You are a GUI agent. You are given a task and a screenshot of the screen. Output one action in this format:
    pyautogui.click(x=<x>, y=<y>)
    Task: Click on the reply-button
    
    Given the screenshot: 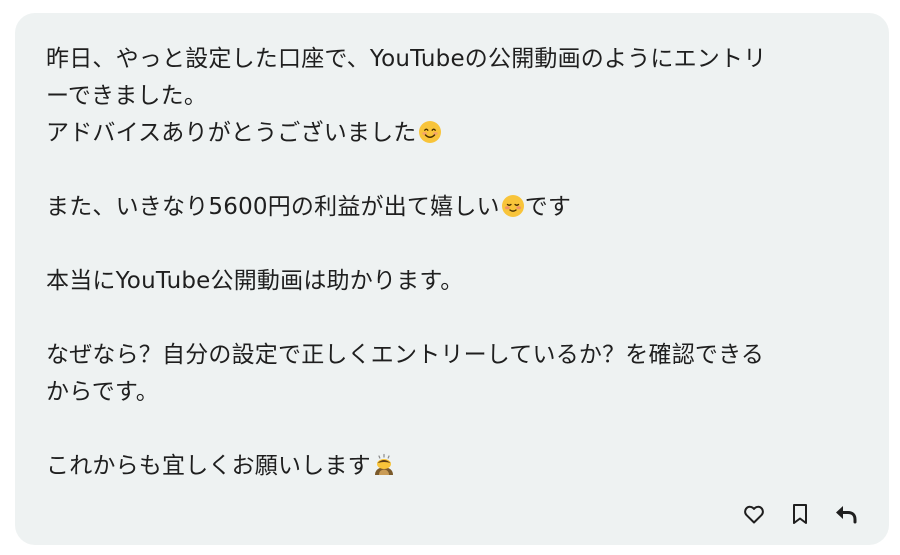 What is the action you would take?
    pyautogui.click(x=846, y=514)
    